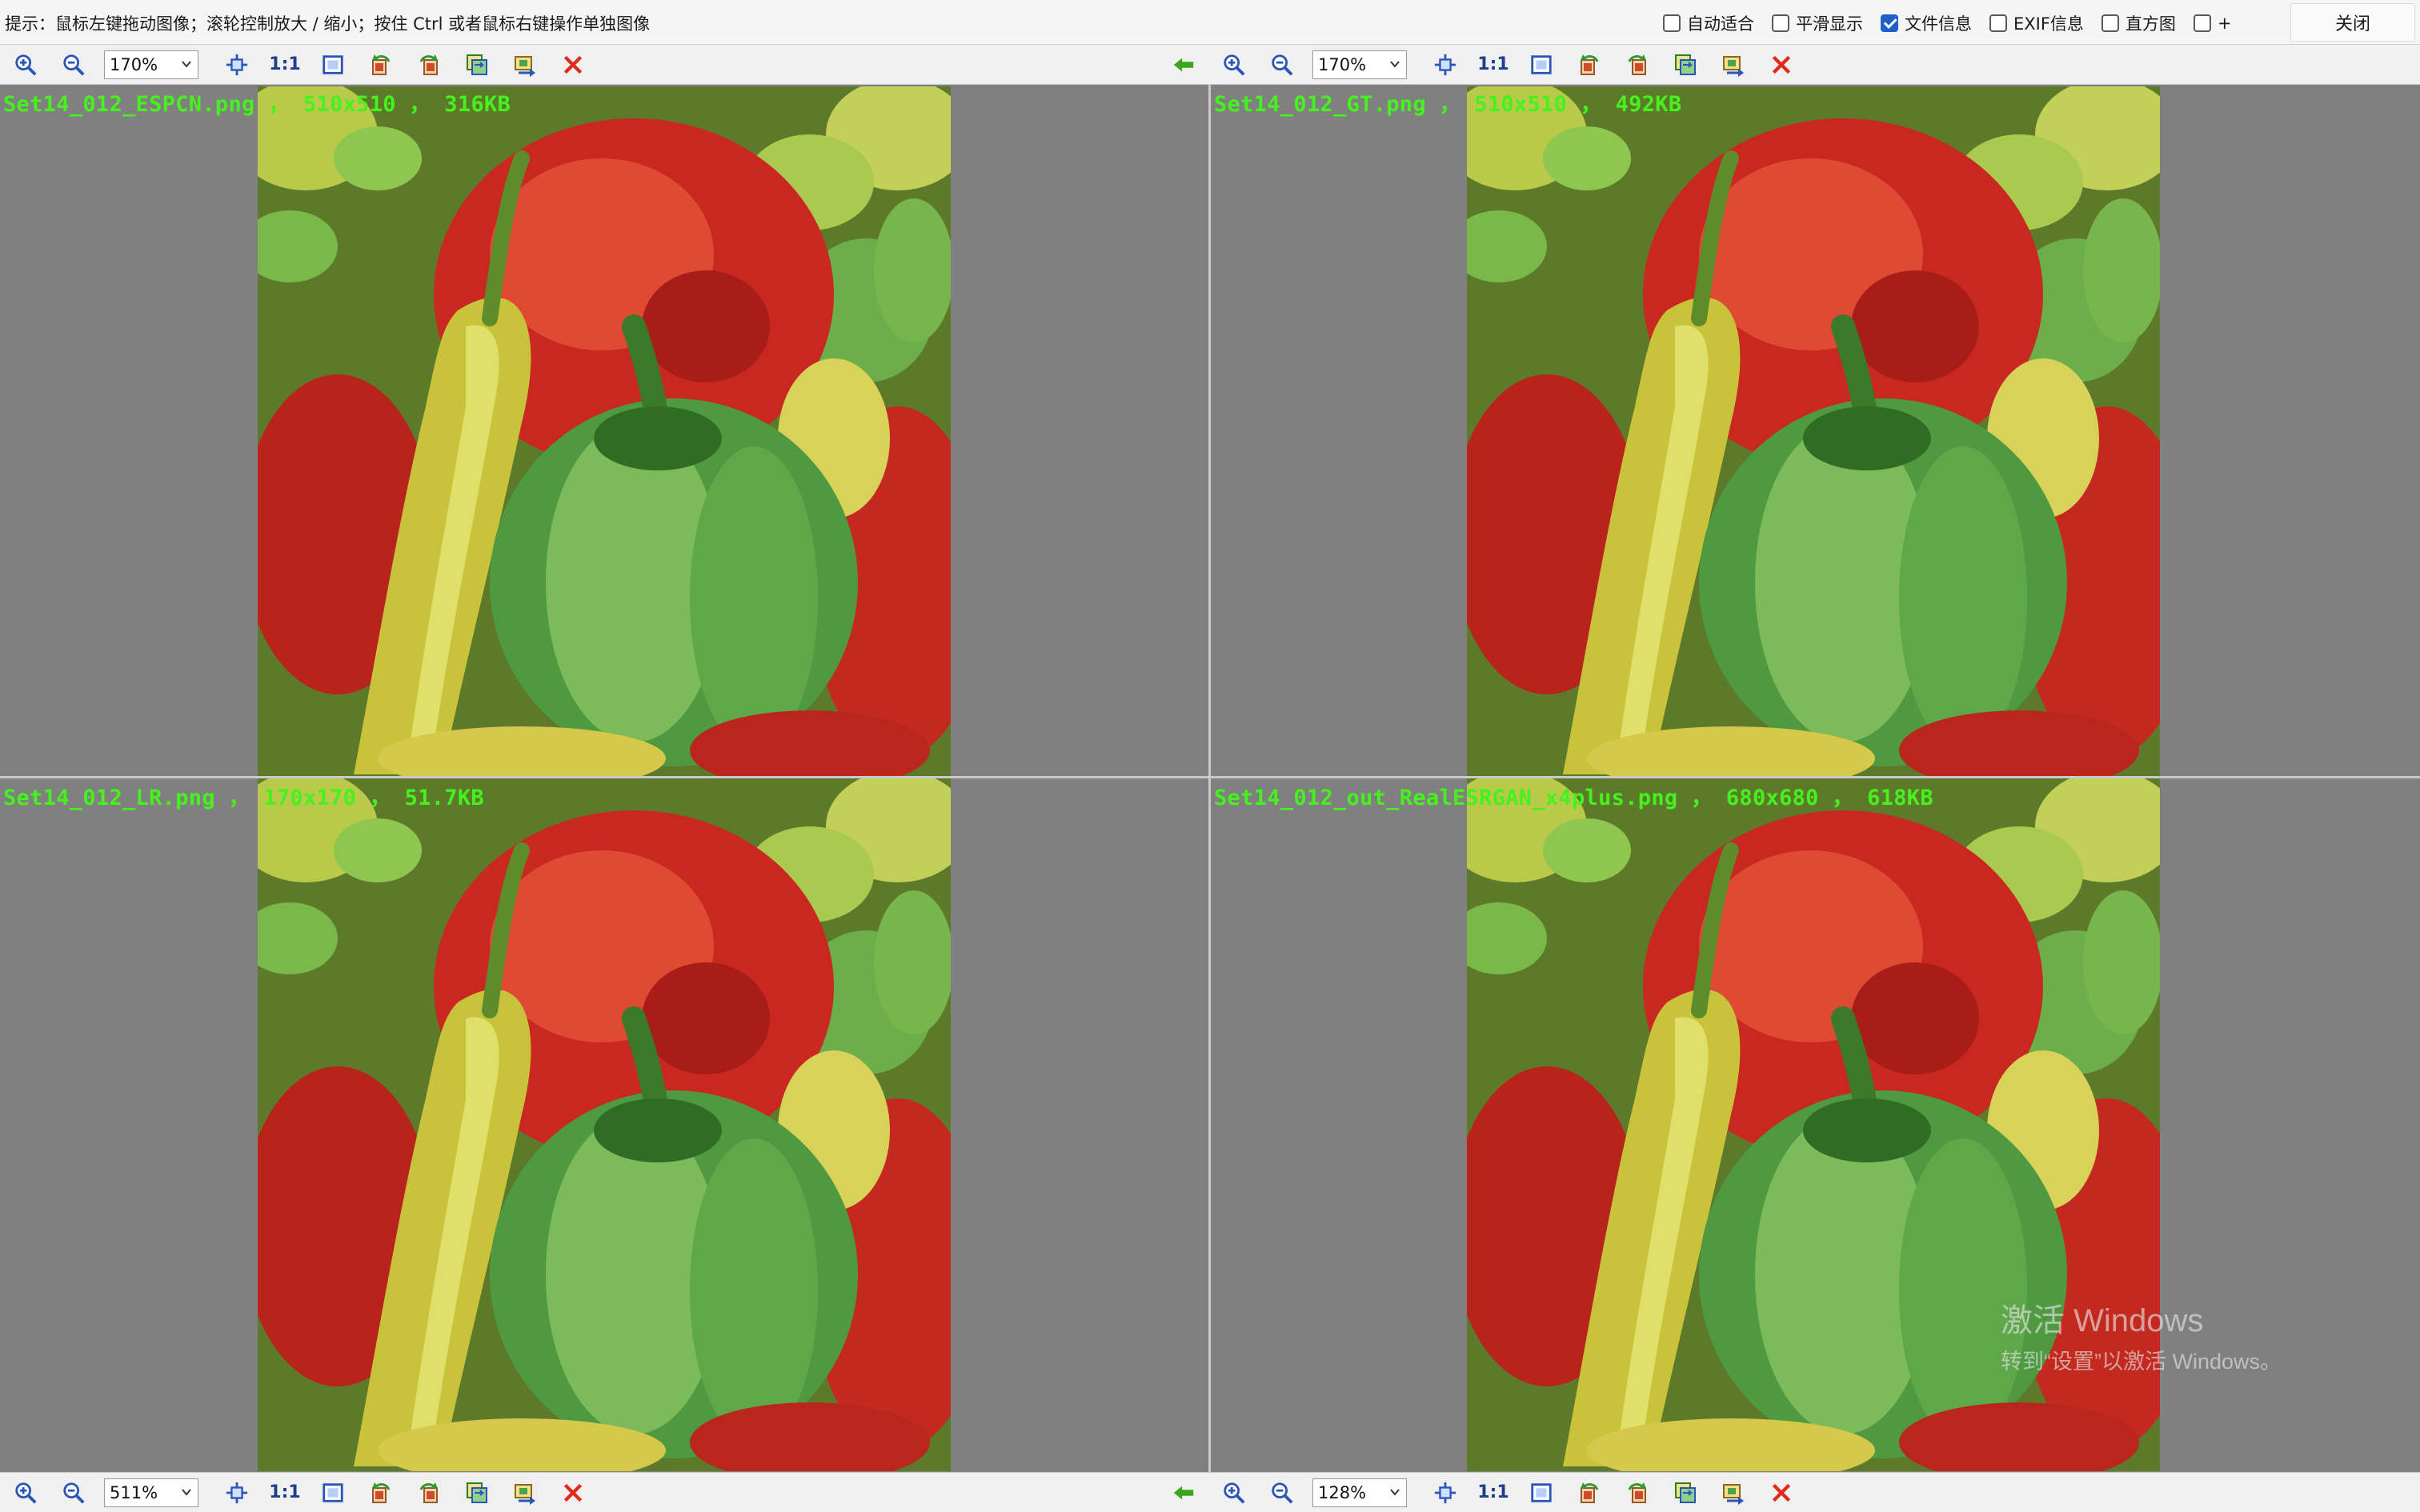 This screenshot has height=1512, width=2420. I want to click on histogram-label: 直方图, so click(2150, 24).